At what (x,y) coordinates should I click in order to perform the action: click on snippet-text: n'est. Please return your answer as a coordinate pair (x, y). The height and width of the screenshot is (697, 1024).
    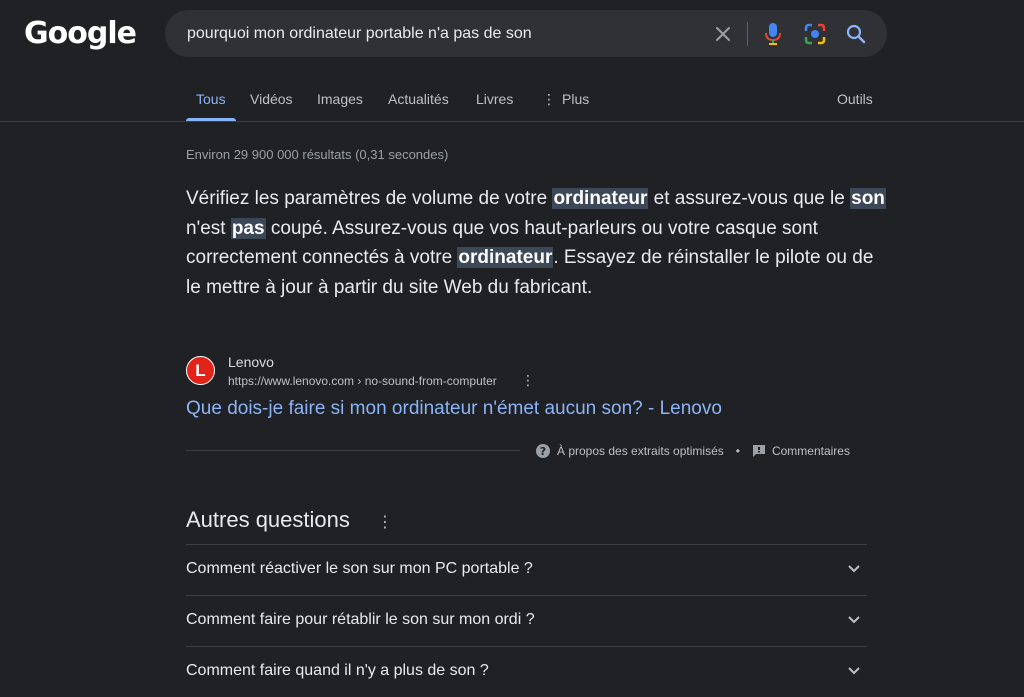
    Looking at the image, I should click on (208, 228).